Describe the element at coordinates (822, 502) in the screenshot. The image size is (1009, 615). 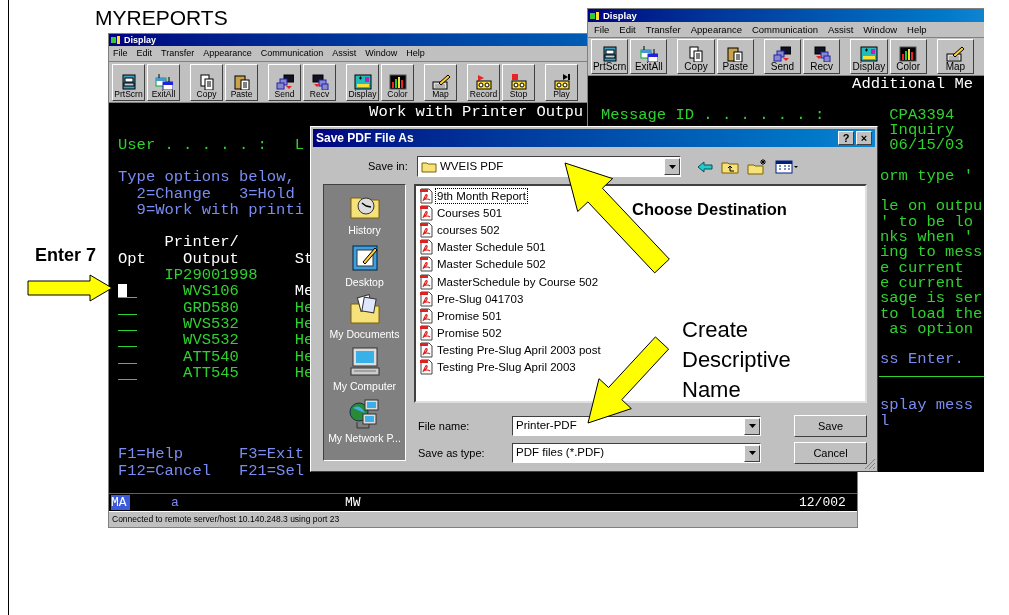
I see `status-indicator: 12/002` at that location.